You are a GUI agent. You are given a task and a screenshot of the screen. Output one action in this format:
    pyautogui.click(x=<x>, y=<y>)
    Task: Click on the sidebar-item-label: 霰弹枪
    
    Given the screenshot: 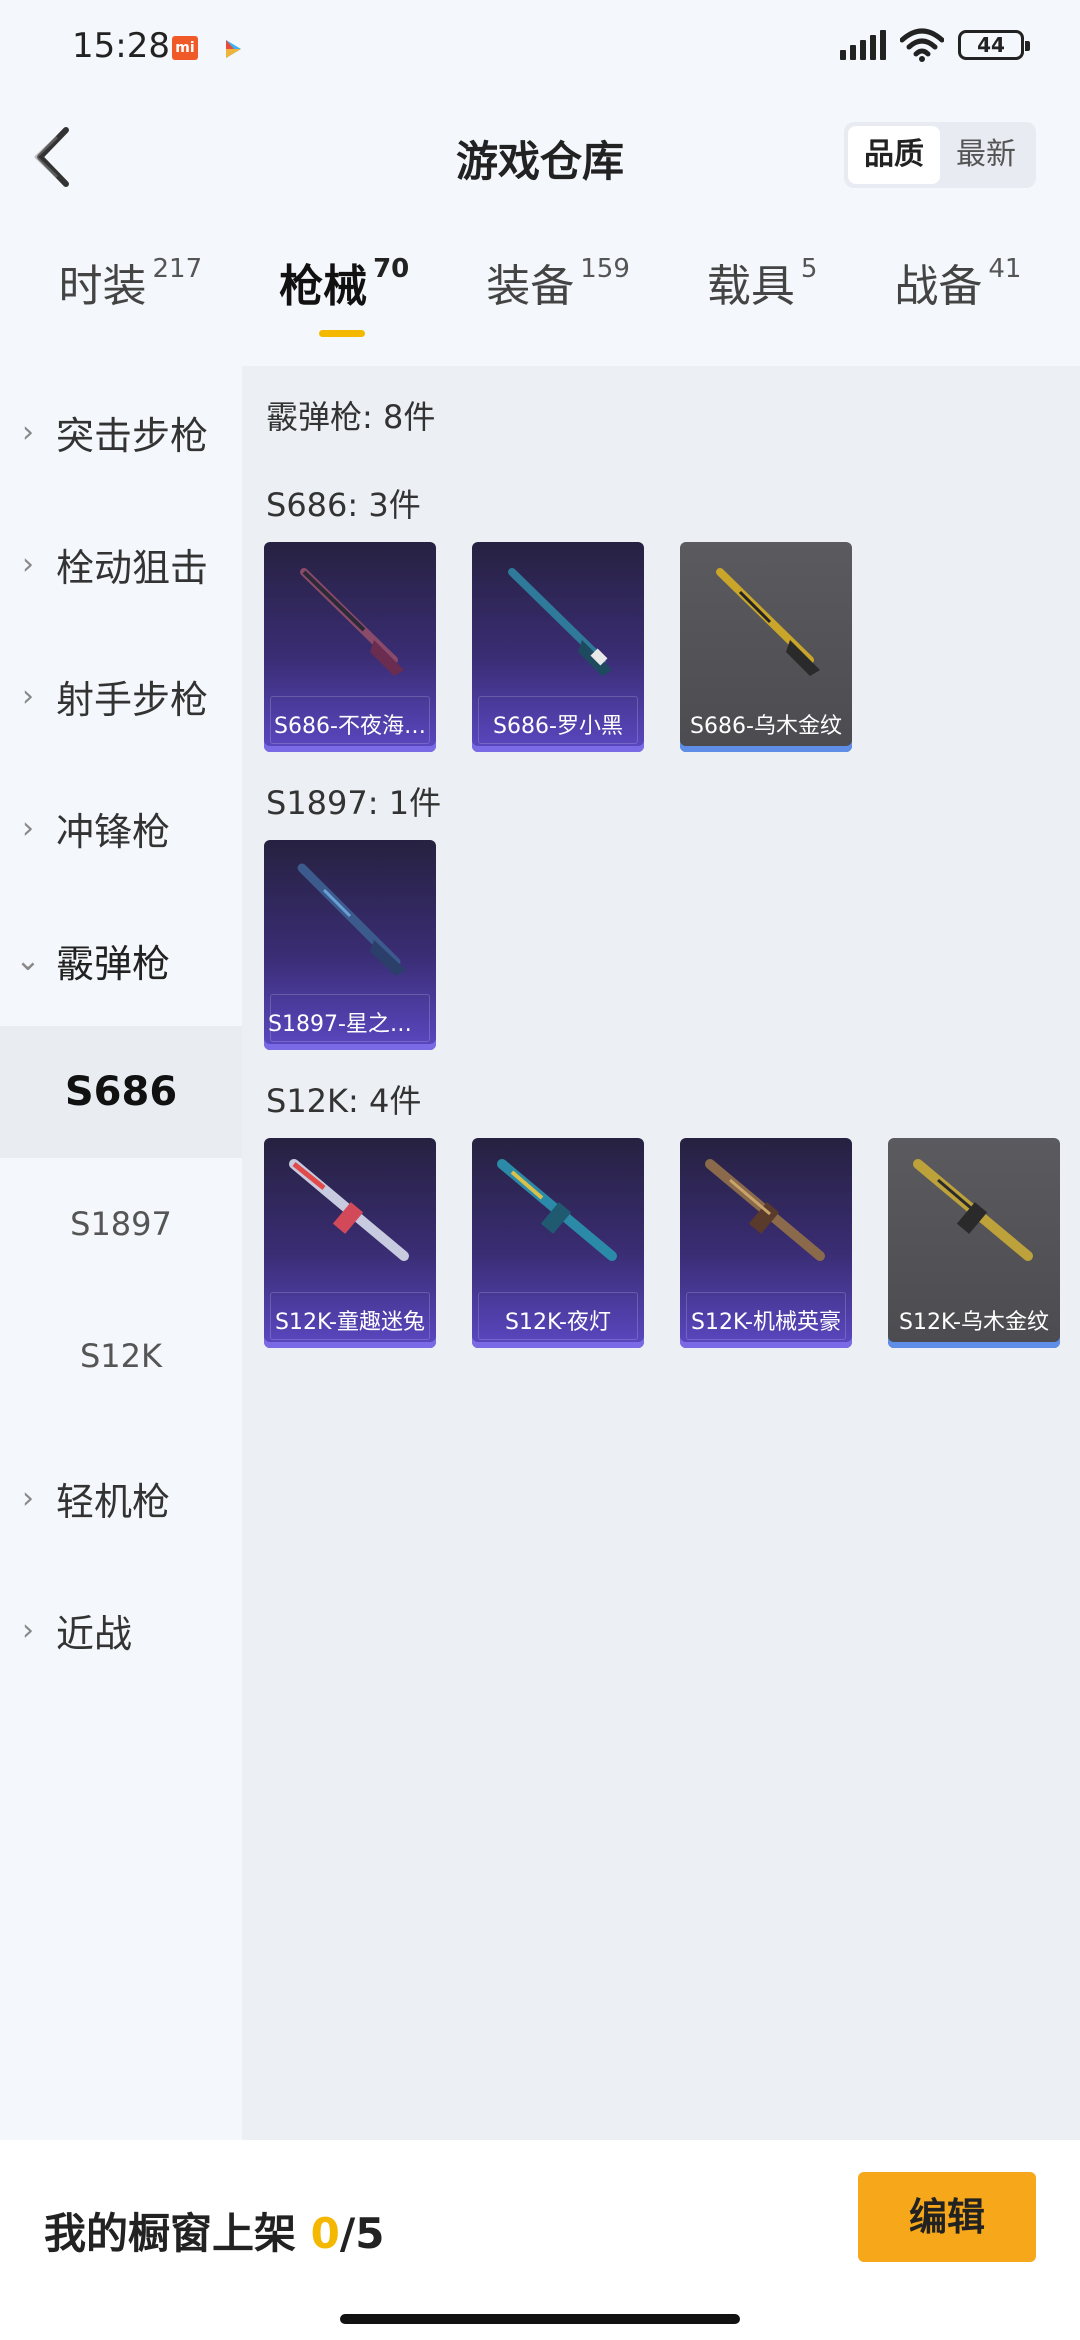 What is the action you would take?
    pyautogui.click(x=113, y=963)
    